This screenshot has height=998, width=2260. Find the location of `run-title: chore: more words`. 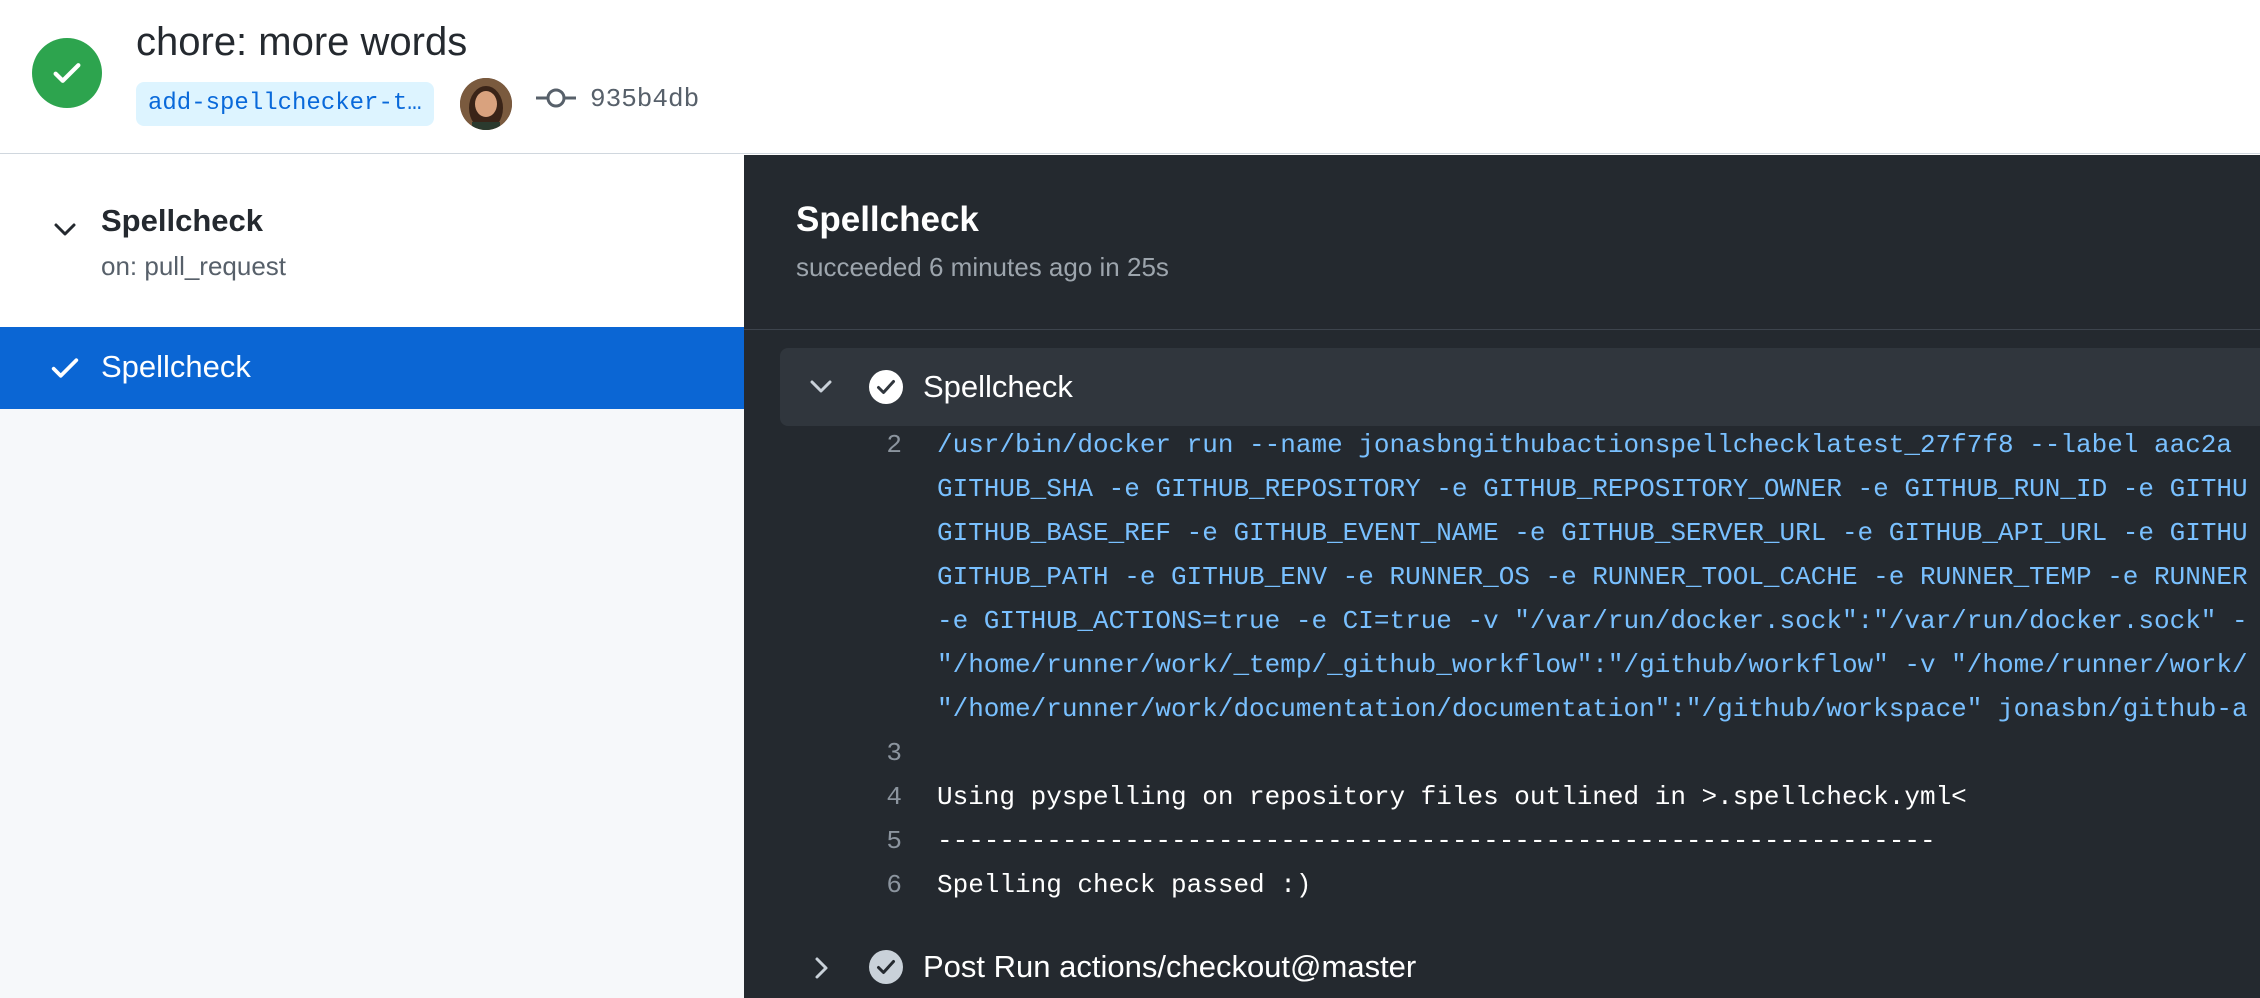

run-title: chore: more words is located at coordinates (302, 42).